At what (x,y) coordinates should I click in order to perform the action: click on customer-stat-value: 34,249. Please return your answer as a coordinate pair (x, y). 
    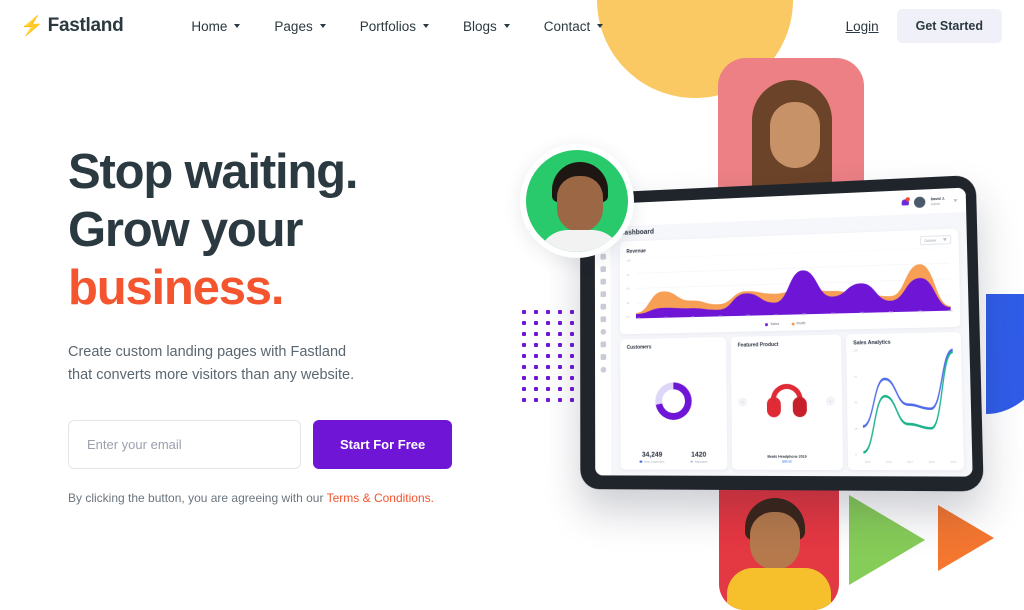
    Looking at the image, I should click on (652, 455).